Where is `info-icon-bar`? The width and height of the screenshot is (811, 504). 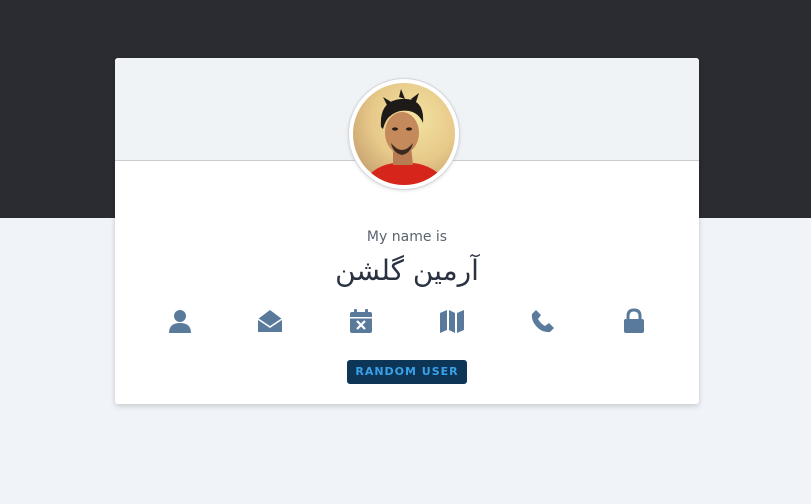
info-icon-bar is located at coordinates (407, 323).